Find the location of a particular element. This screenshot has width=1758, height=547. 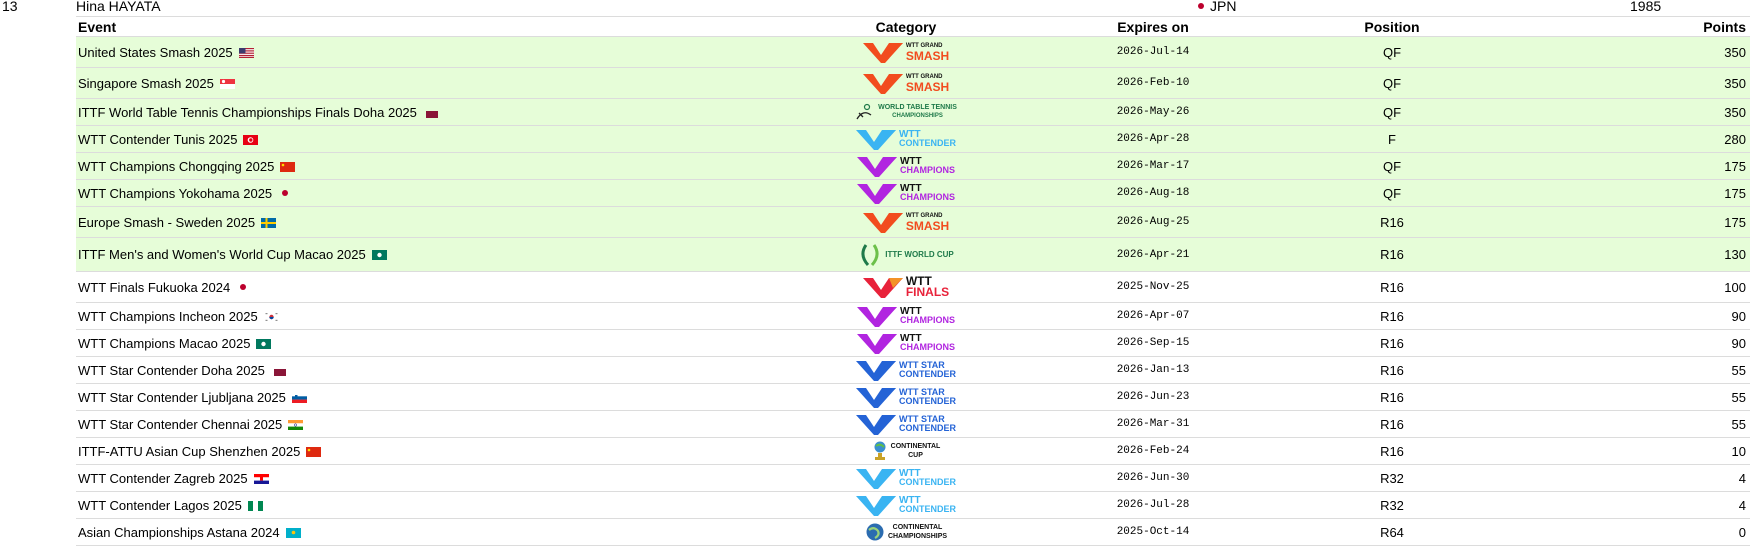

event-name: WTT Champions Chongqing 2025 is located at coordinates (176, 166).